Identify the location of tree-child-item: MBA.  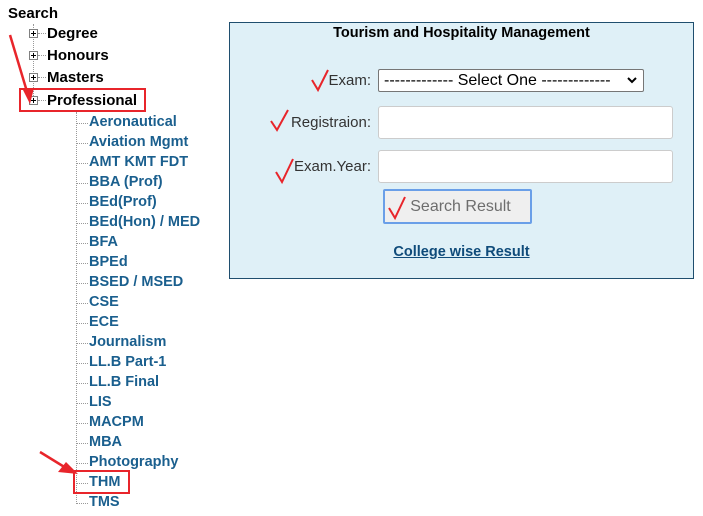
(105, 442).